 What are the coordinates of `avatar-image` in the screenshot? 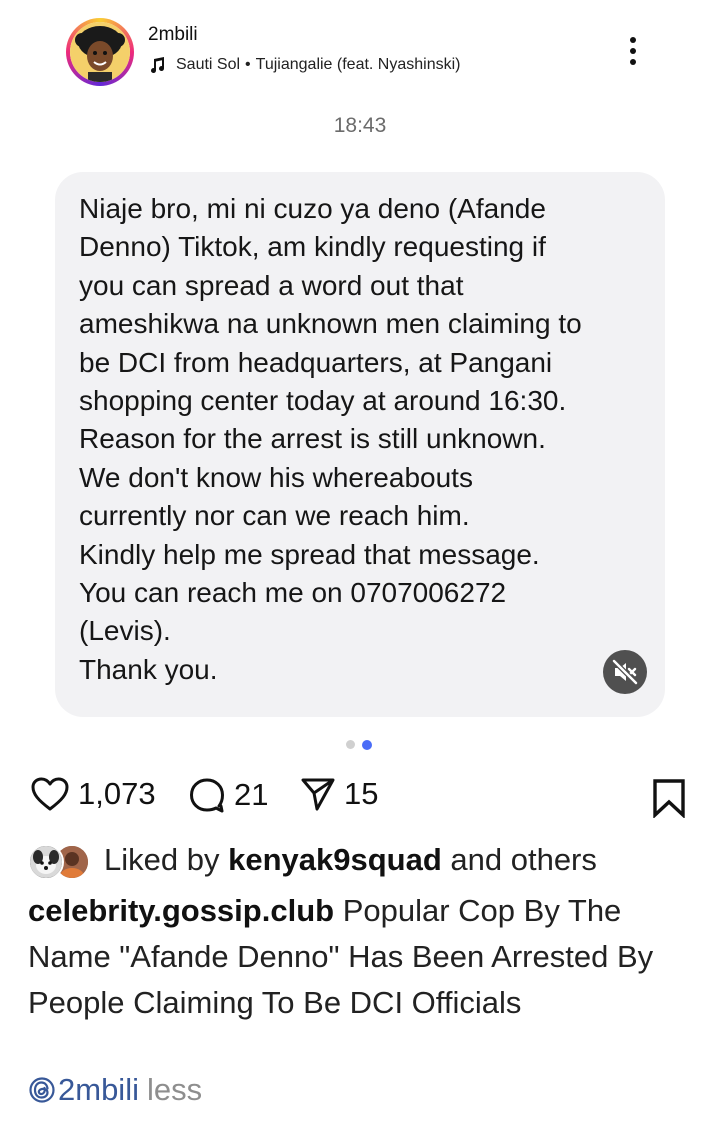 It's located at (100, 52).